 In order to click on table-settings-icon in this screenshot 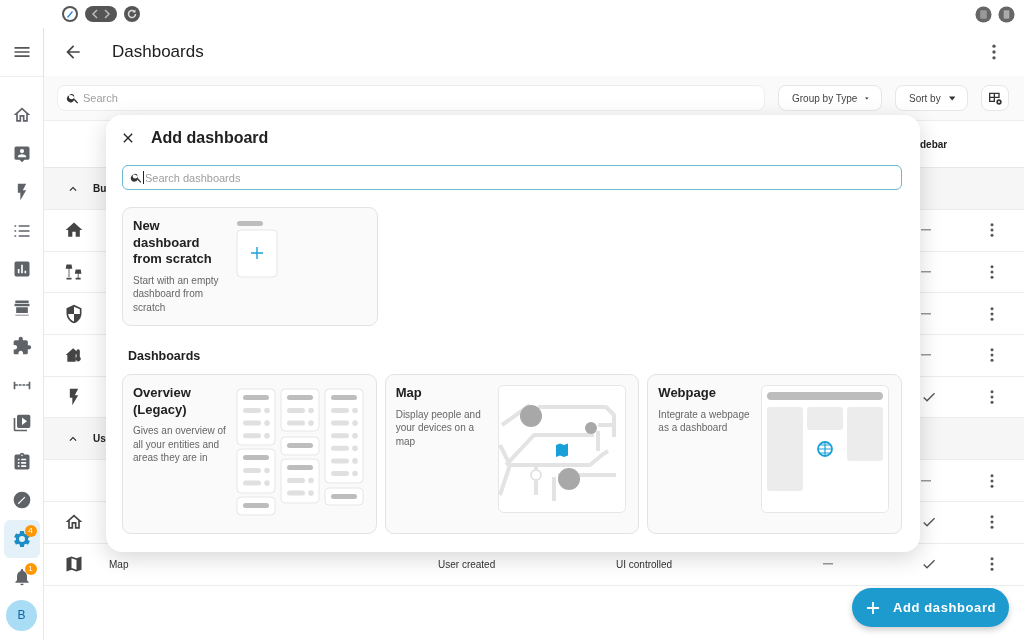, I will do `click(995, 98)`.